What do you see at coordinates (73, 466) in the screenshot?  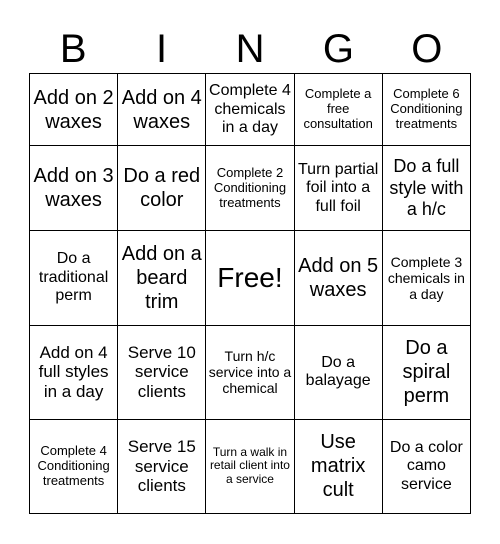 I see `bingo-cell: Complete 4 Conditioning treatments` at bounding box center [73, 466].